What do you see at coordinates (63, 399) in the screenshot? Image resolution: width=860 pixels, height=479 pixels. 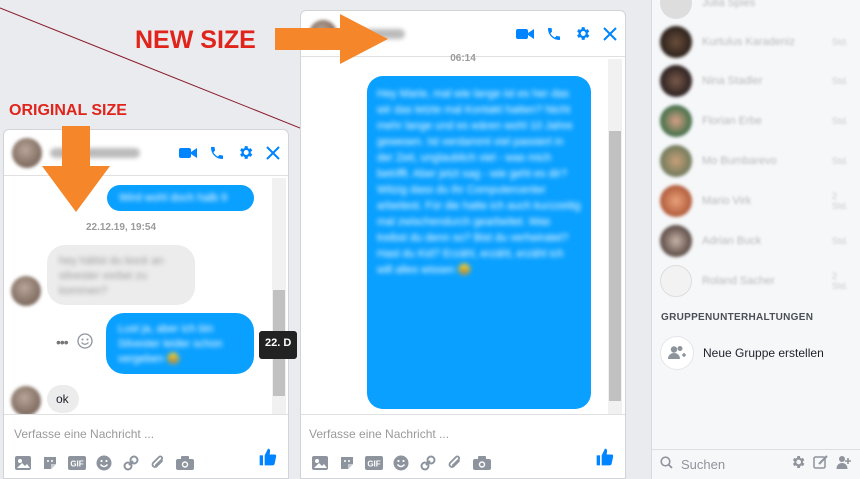 I see `message-received-ok: ok` at bounding box center [63, 399].